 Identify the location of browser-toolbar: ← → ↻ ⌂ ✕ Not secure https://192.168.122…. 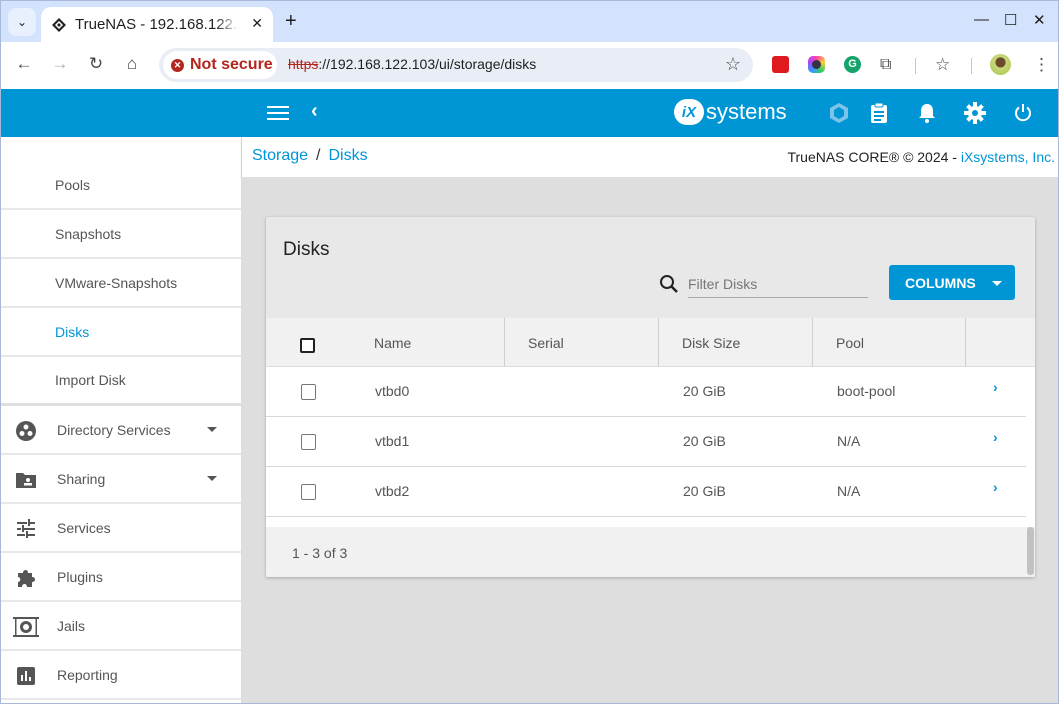
(529, 65).